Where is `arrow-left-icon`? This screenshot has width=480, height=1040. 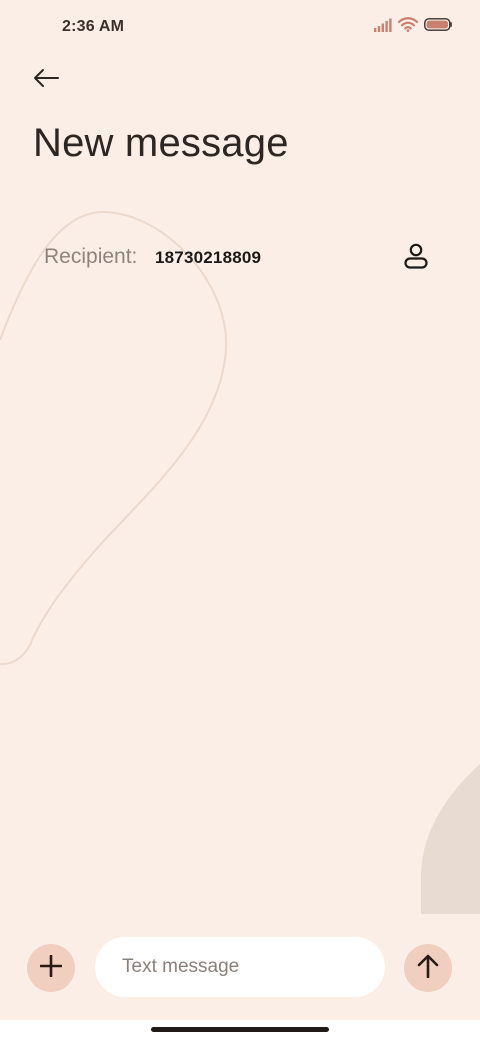
arrow-left-icon is located at coordinates (46, 80).